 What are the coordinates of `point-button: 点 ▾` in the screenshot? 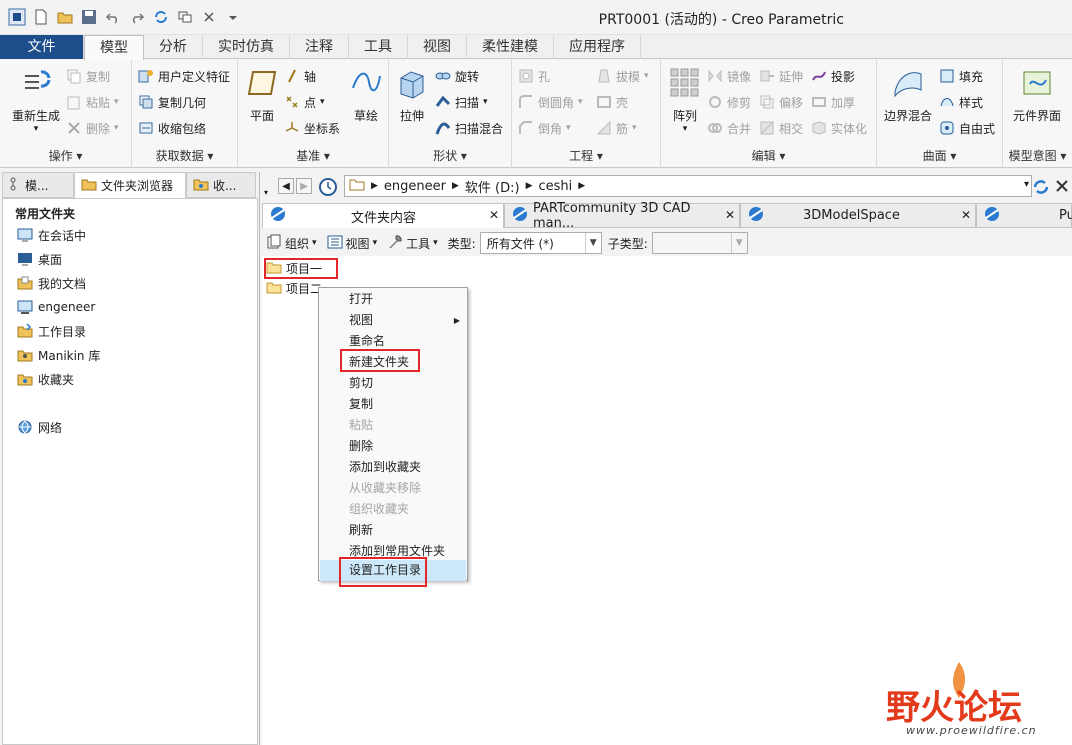 It's located at (304, 102).